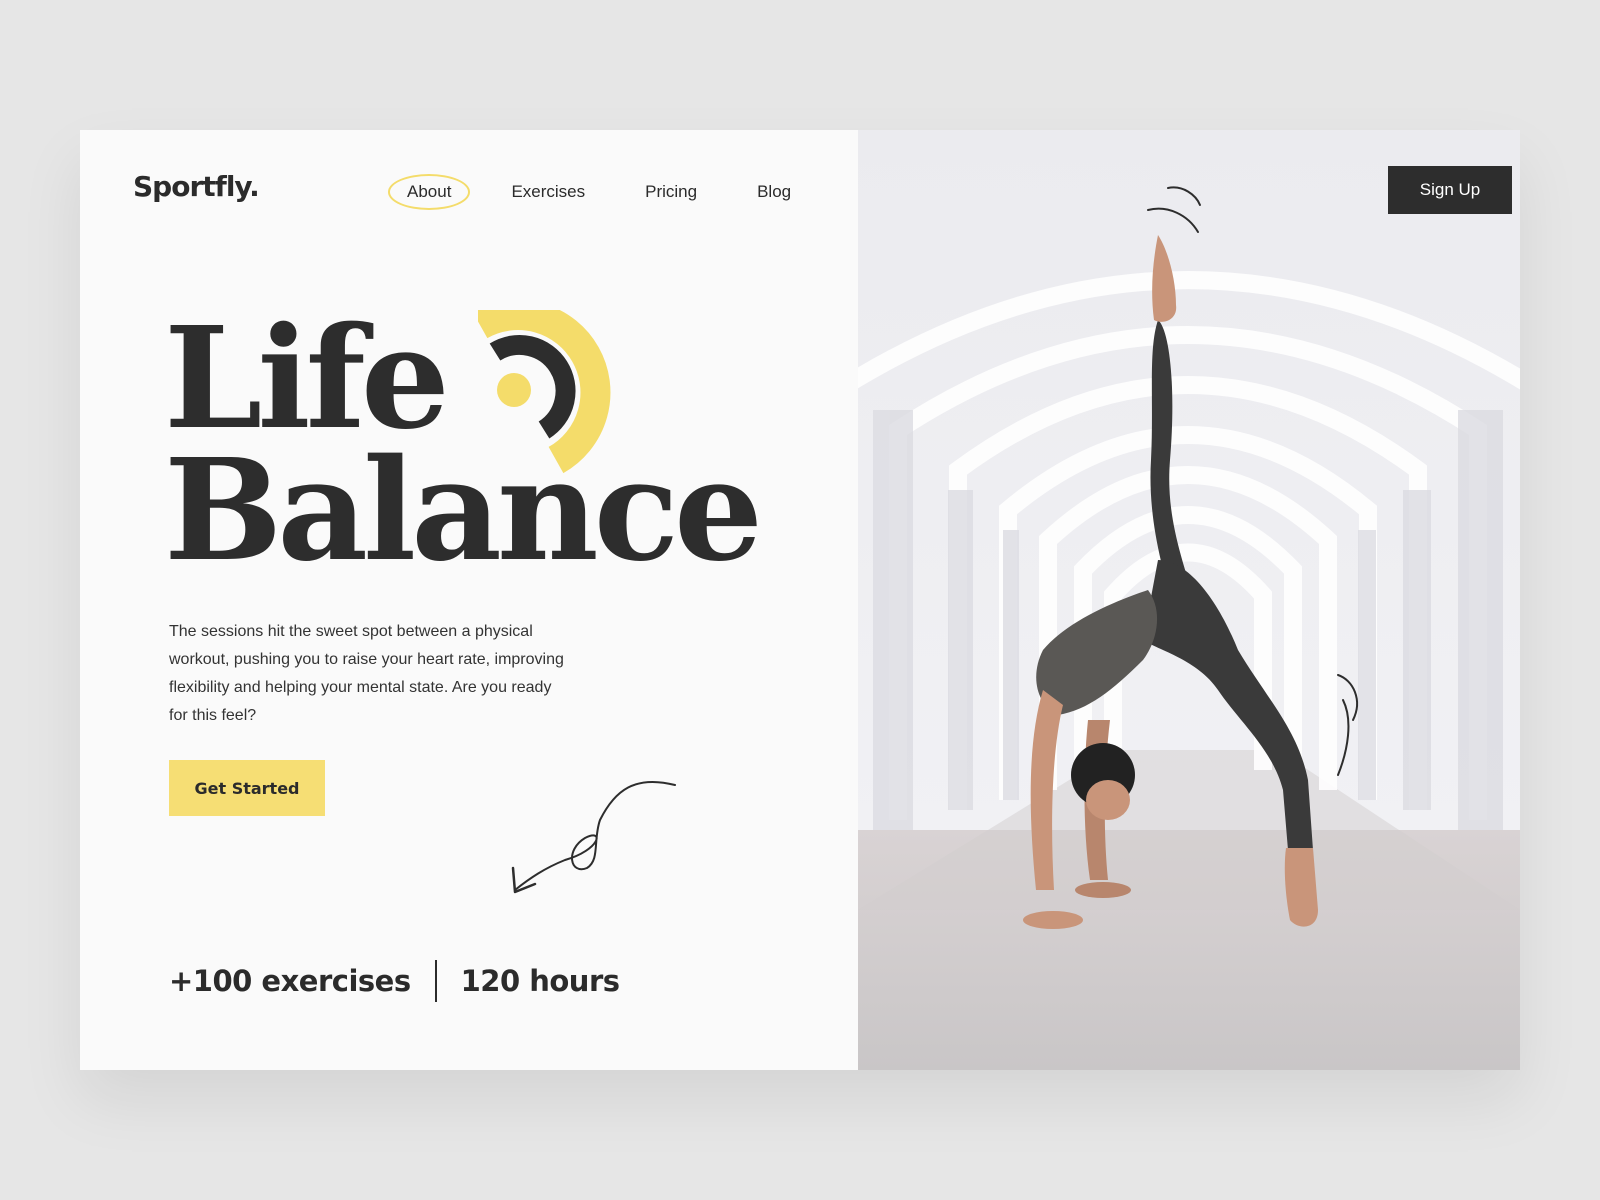 The width and height of the screenshot is (1600, 1200). Describe the element at coordinates (548, 192) in the screenshot. I see `nav-item-exercises: Exercises` at that location.